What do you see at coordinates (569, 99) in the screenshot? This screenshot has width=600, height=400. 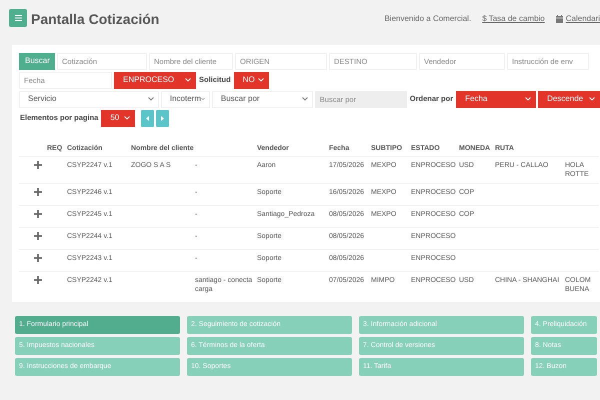 I see `dropdown: Descende` at bounding box center [569, 99].